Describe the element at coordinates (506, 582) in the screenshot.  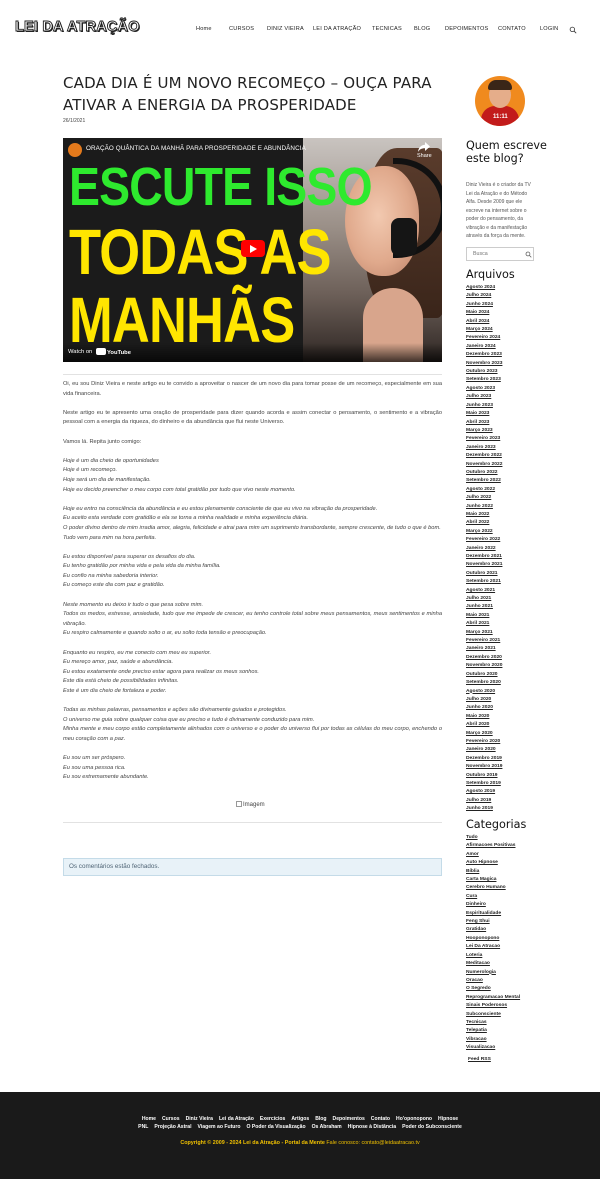
I see `archive-link: Setembro 2021` at that location.